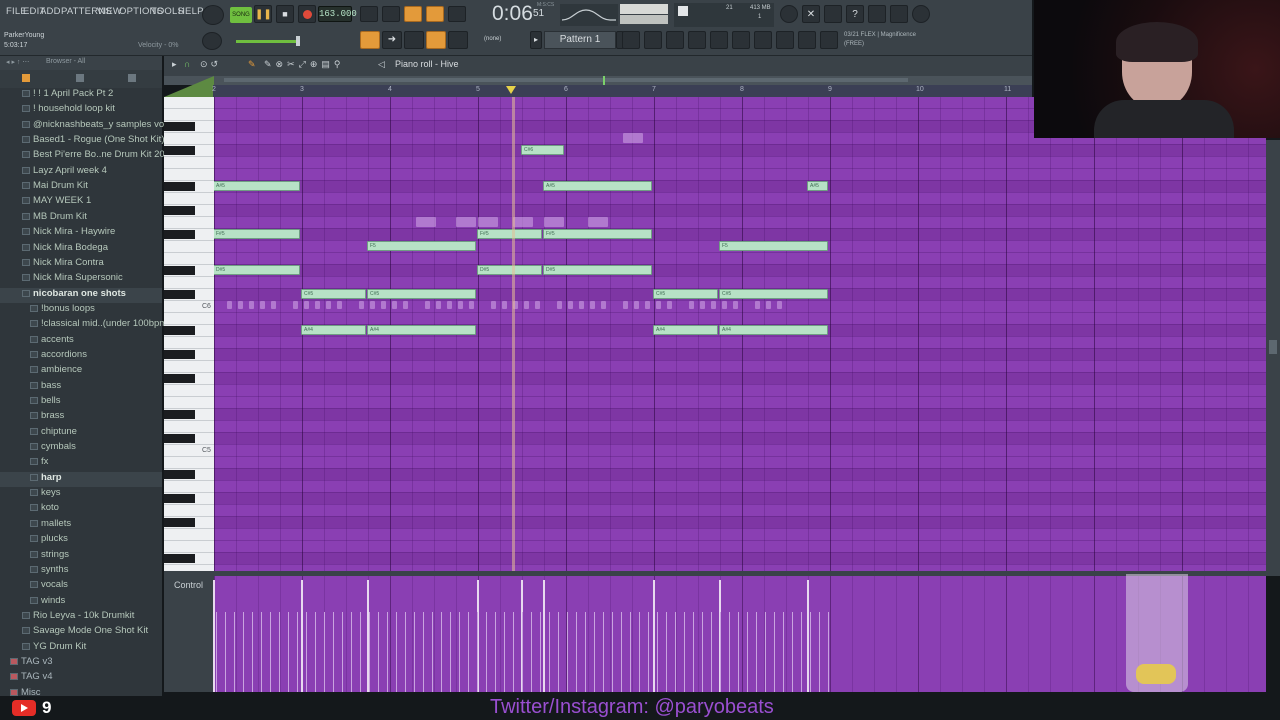 Image resolution: width=1280 pixels, height=720 pixels. Describe the element at coordinates (189, 347) in the screenshot. I see `piano-keyboard: C6C5C4` at that location.